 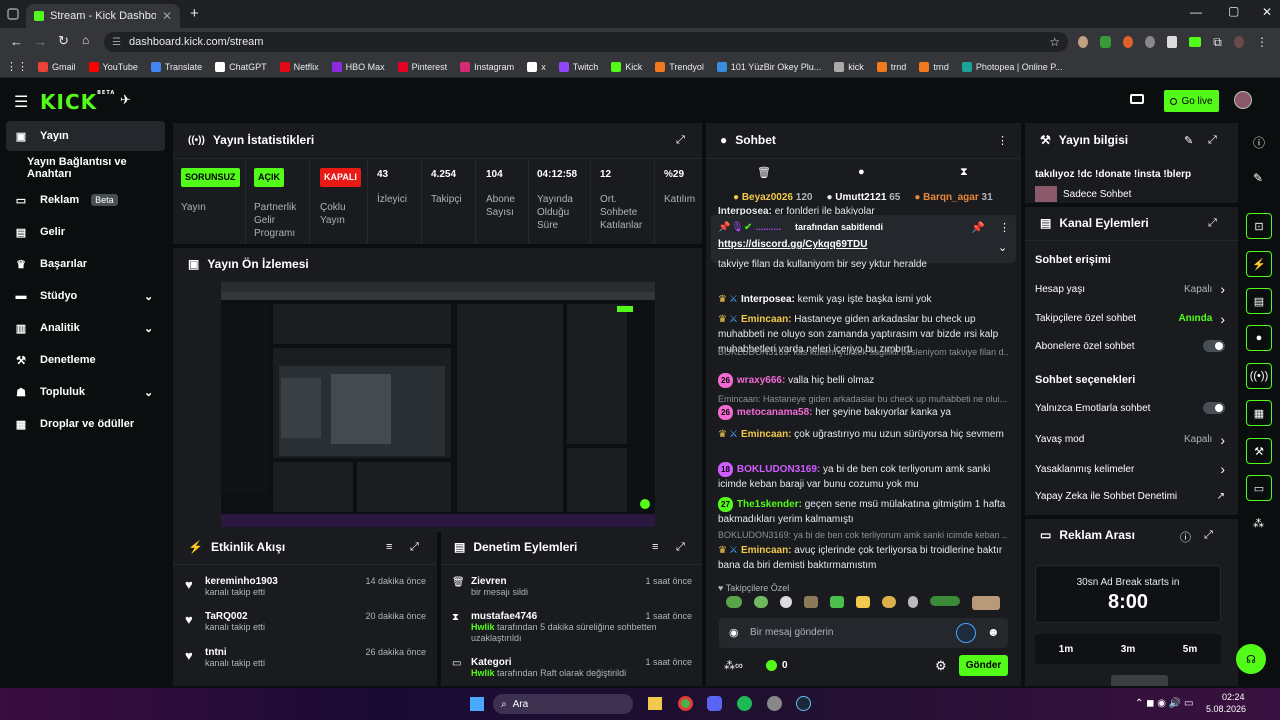 I want to click on bookmark-item: HBO Max, so click(x=358, y=66).